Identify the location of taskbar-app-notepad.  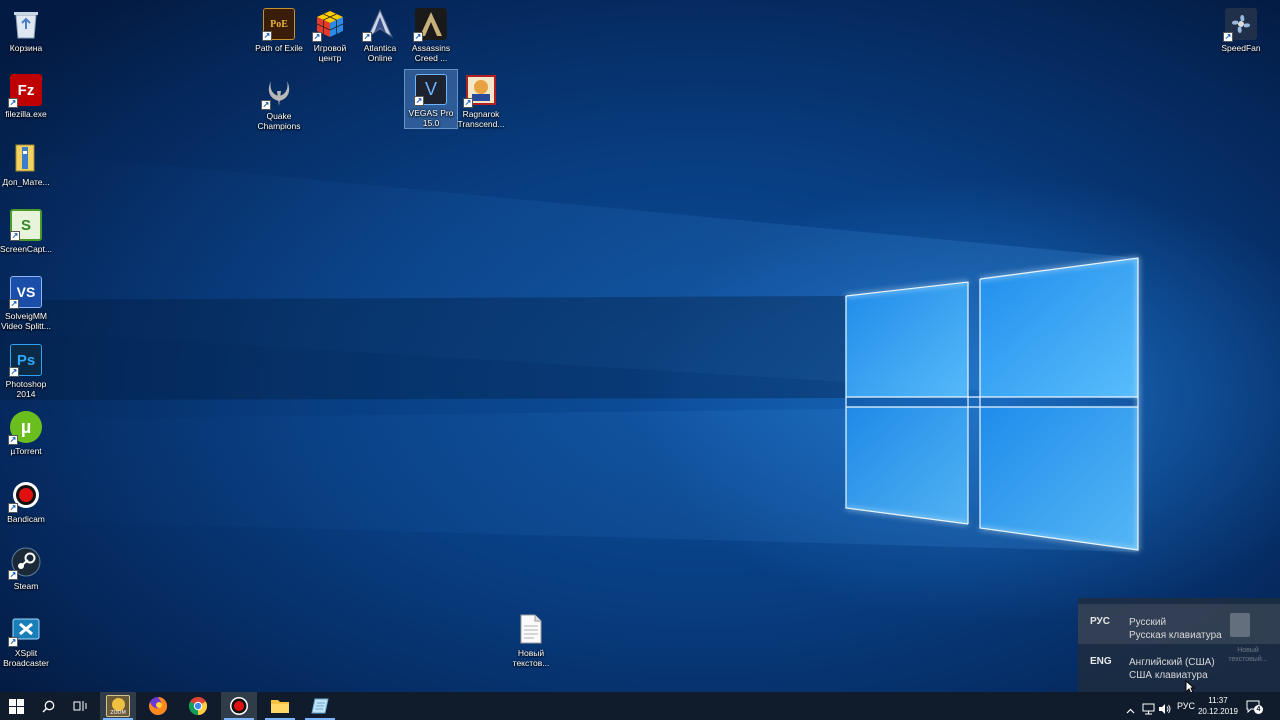
(320, 706).